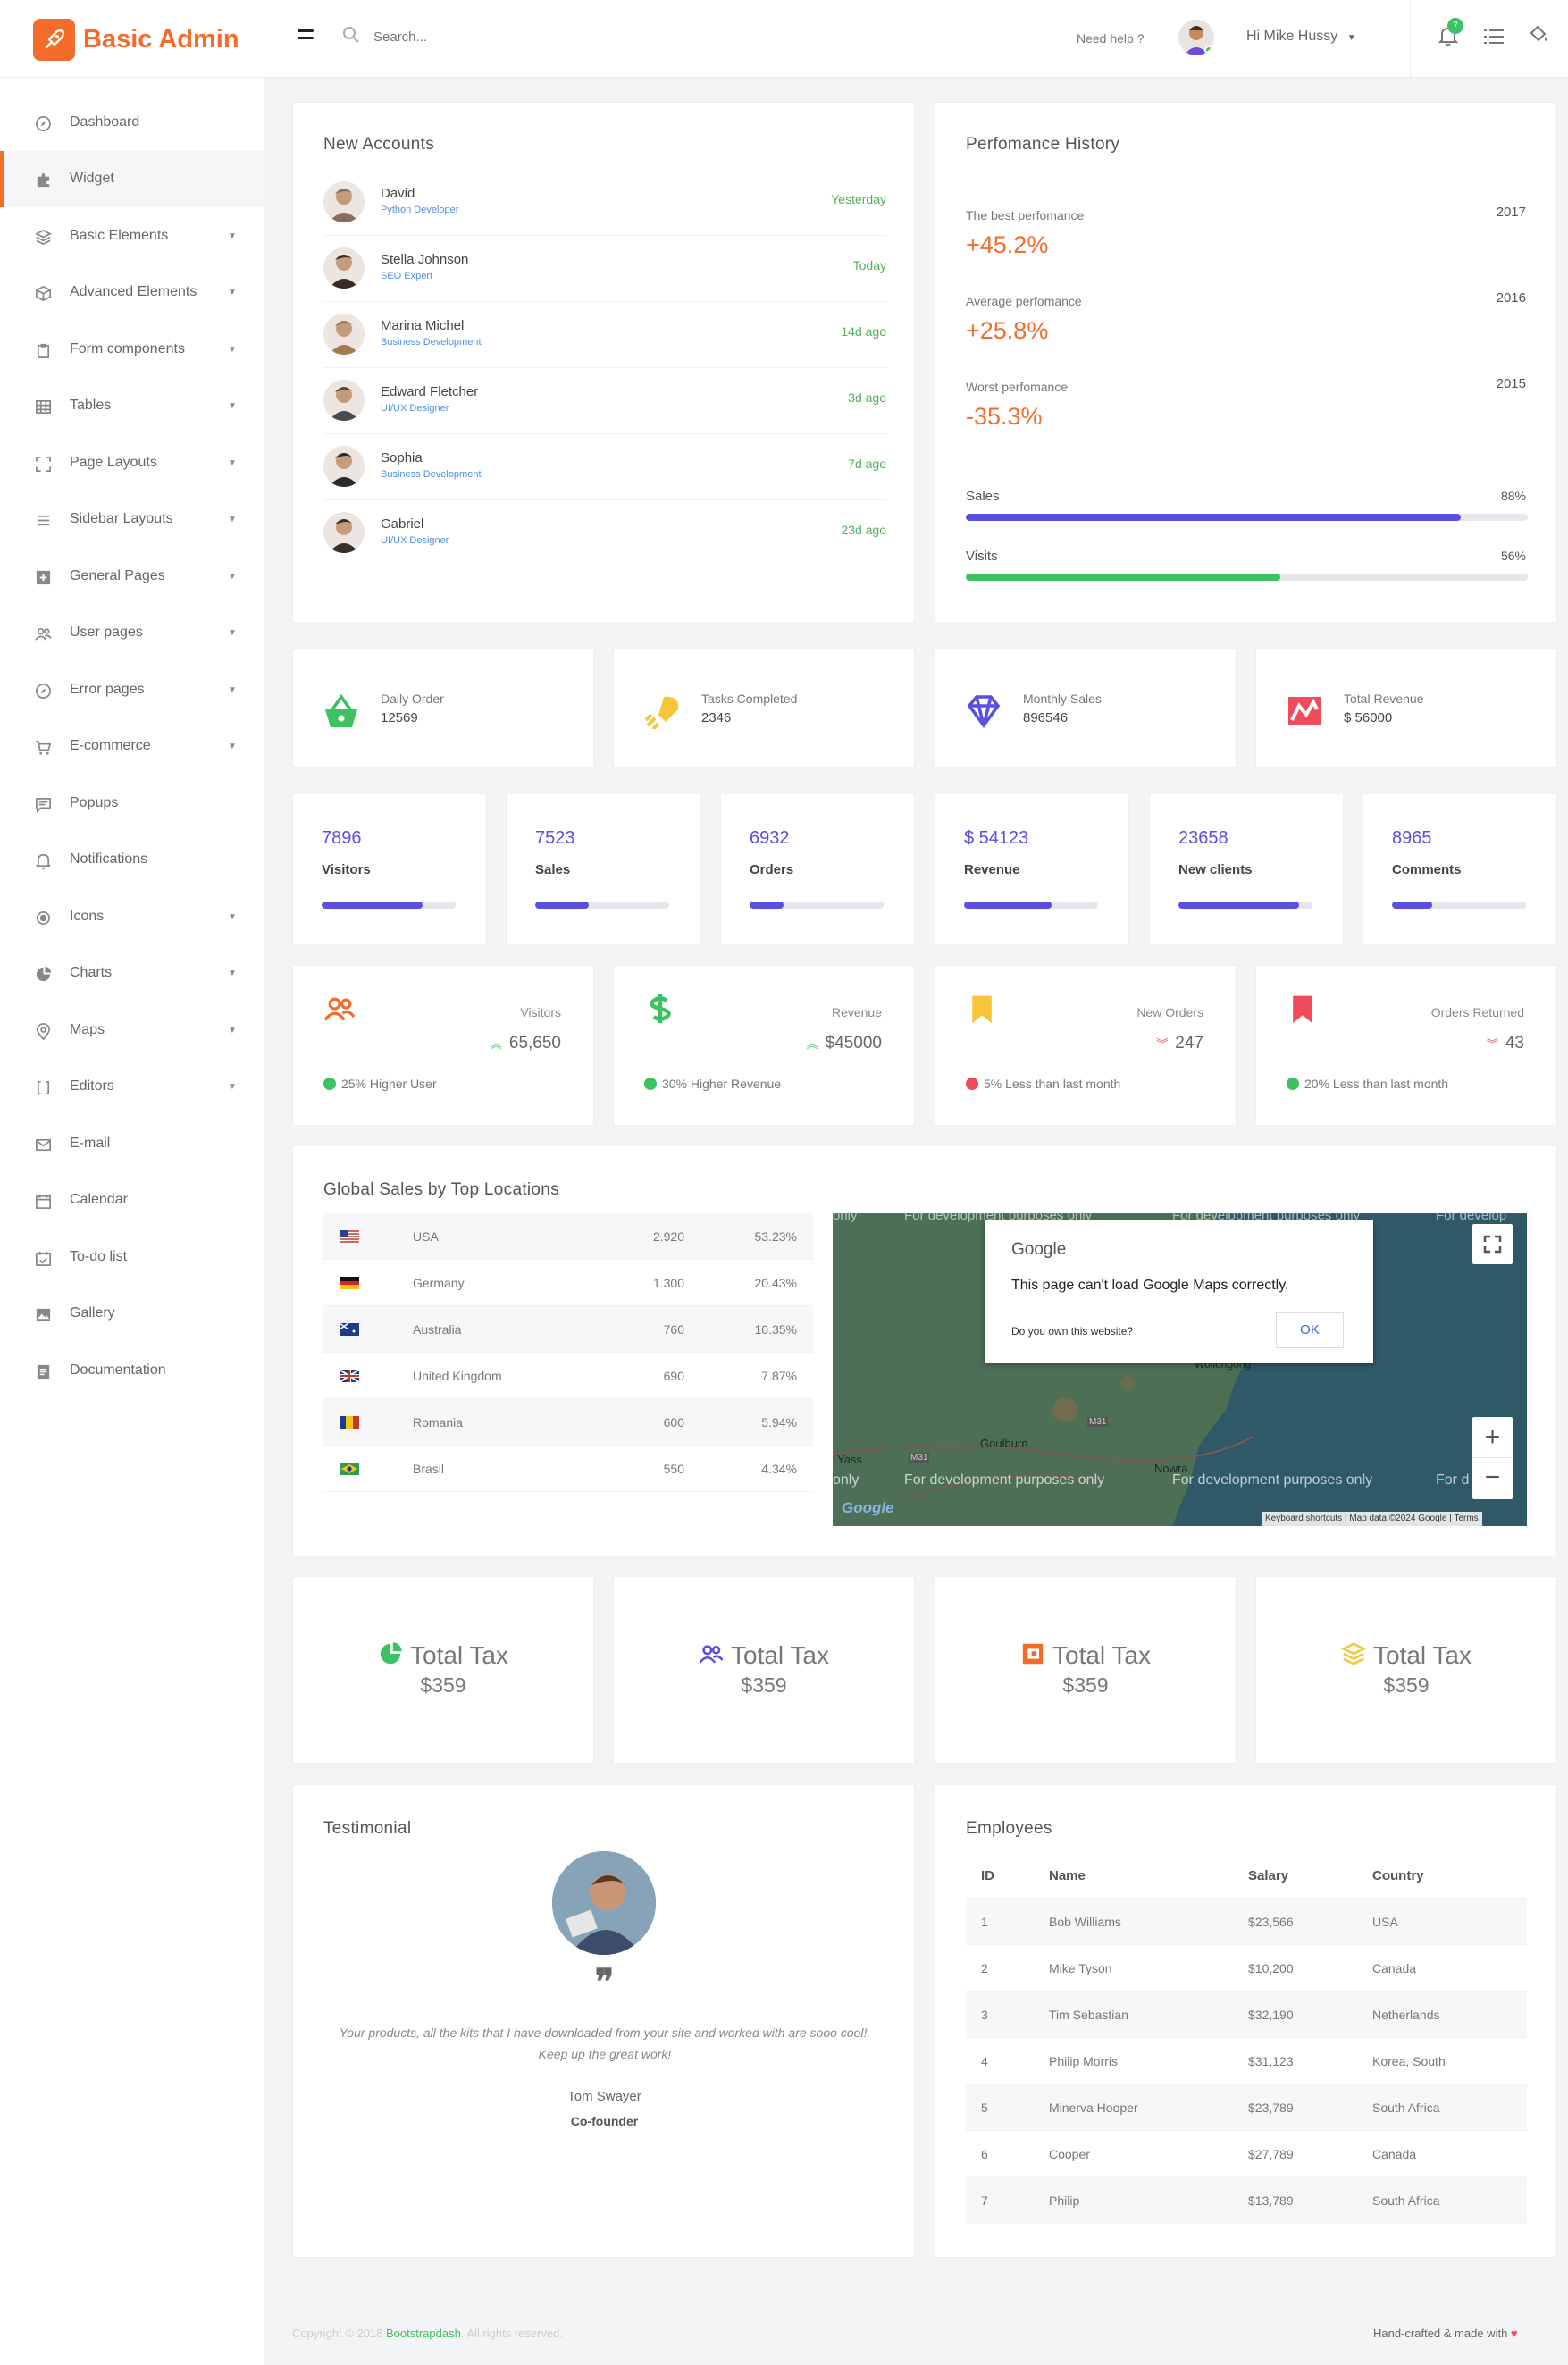  I want to click on sidebar-item-12: Popups, so click(132, 804).